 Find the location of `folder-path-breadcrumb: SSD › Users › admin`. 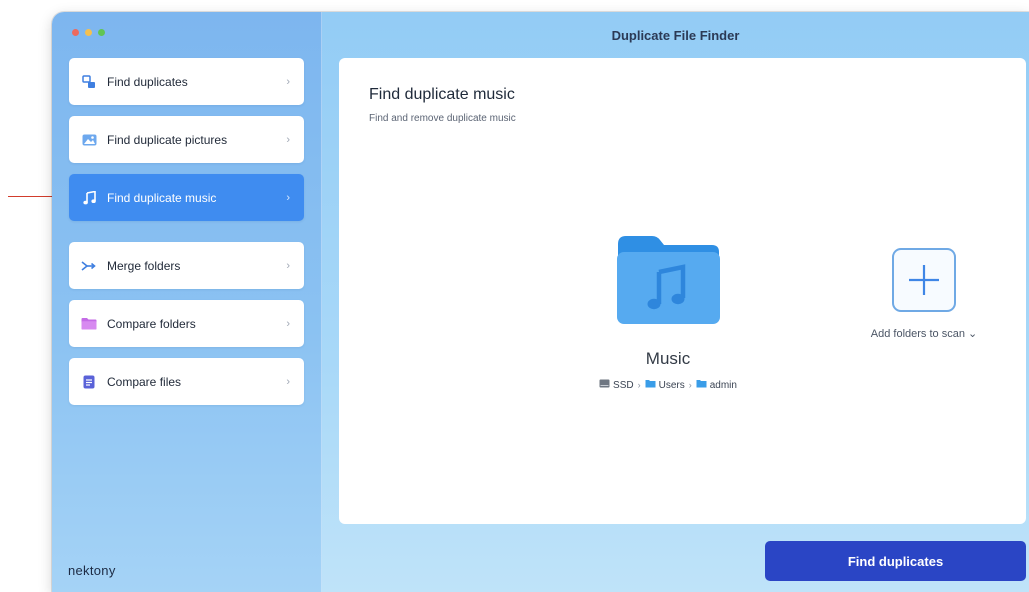

folder-path-breadcrumb: SSD › Users › admin is located at coordinates (668, 385).